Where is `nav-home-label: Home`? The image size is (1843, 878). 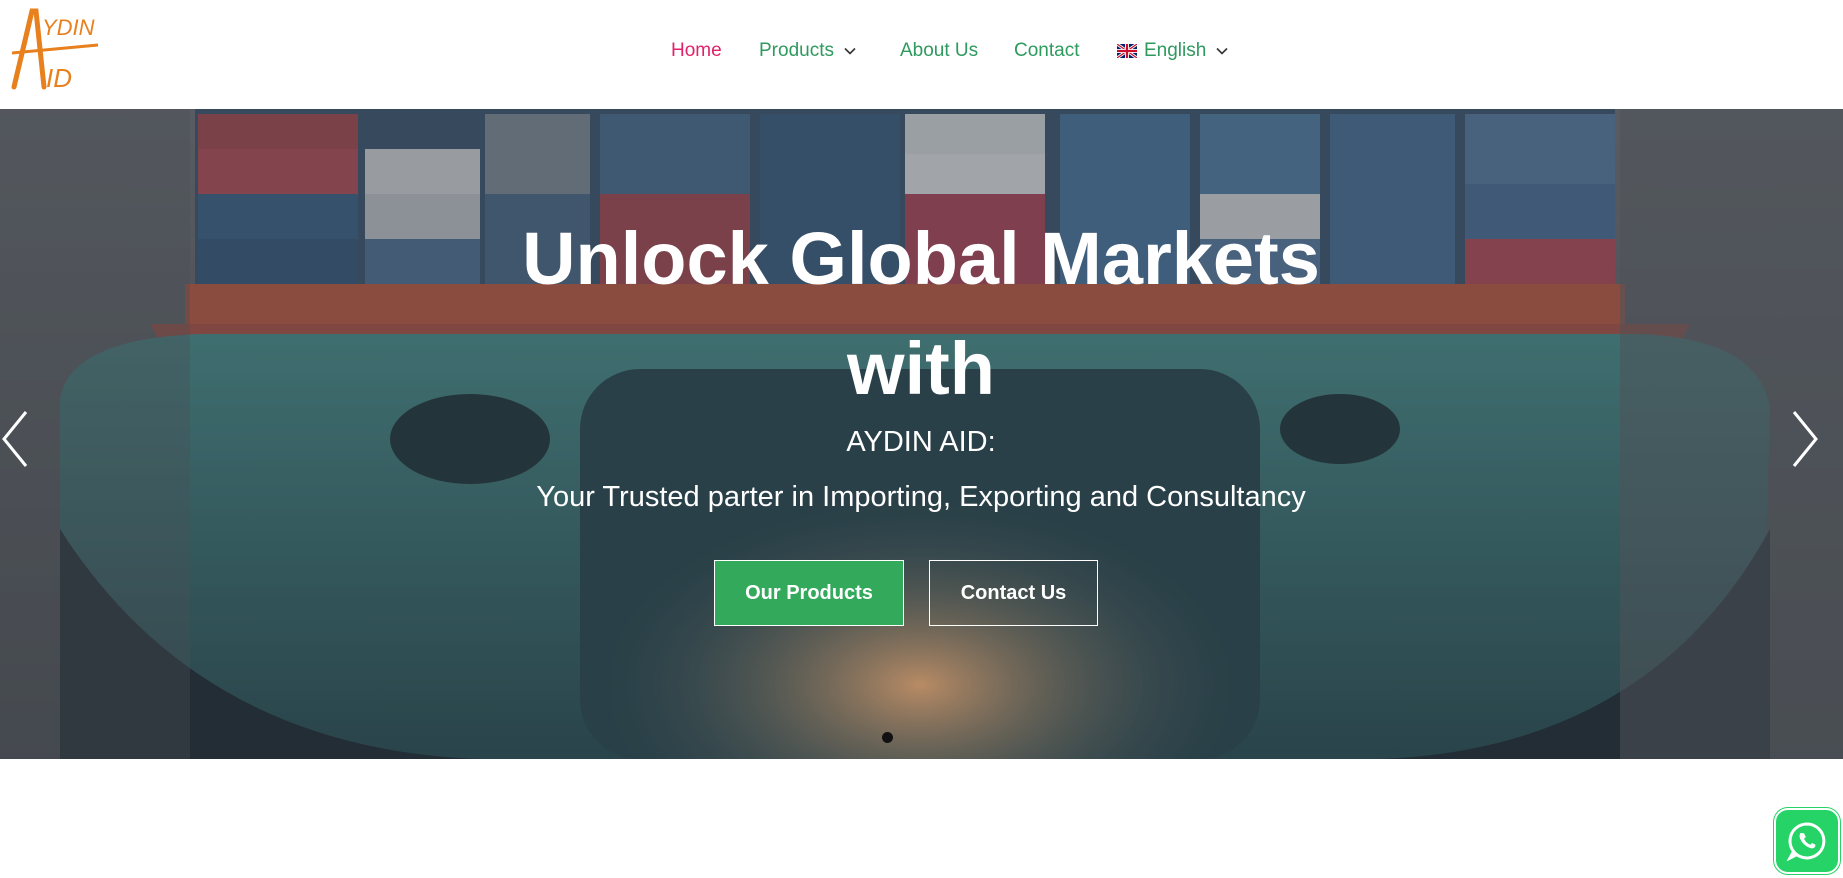 nav-home-label: Home is located at coordinates (696, 50).